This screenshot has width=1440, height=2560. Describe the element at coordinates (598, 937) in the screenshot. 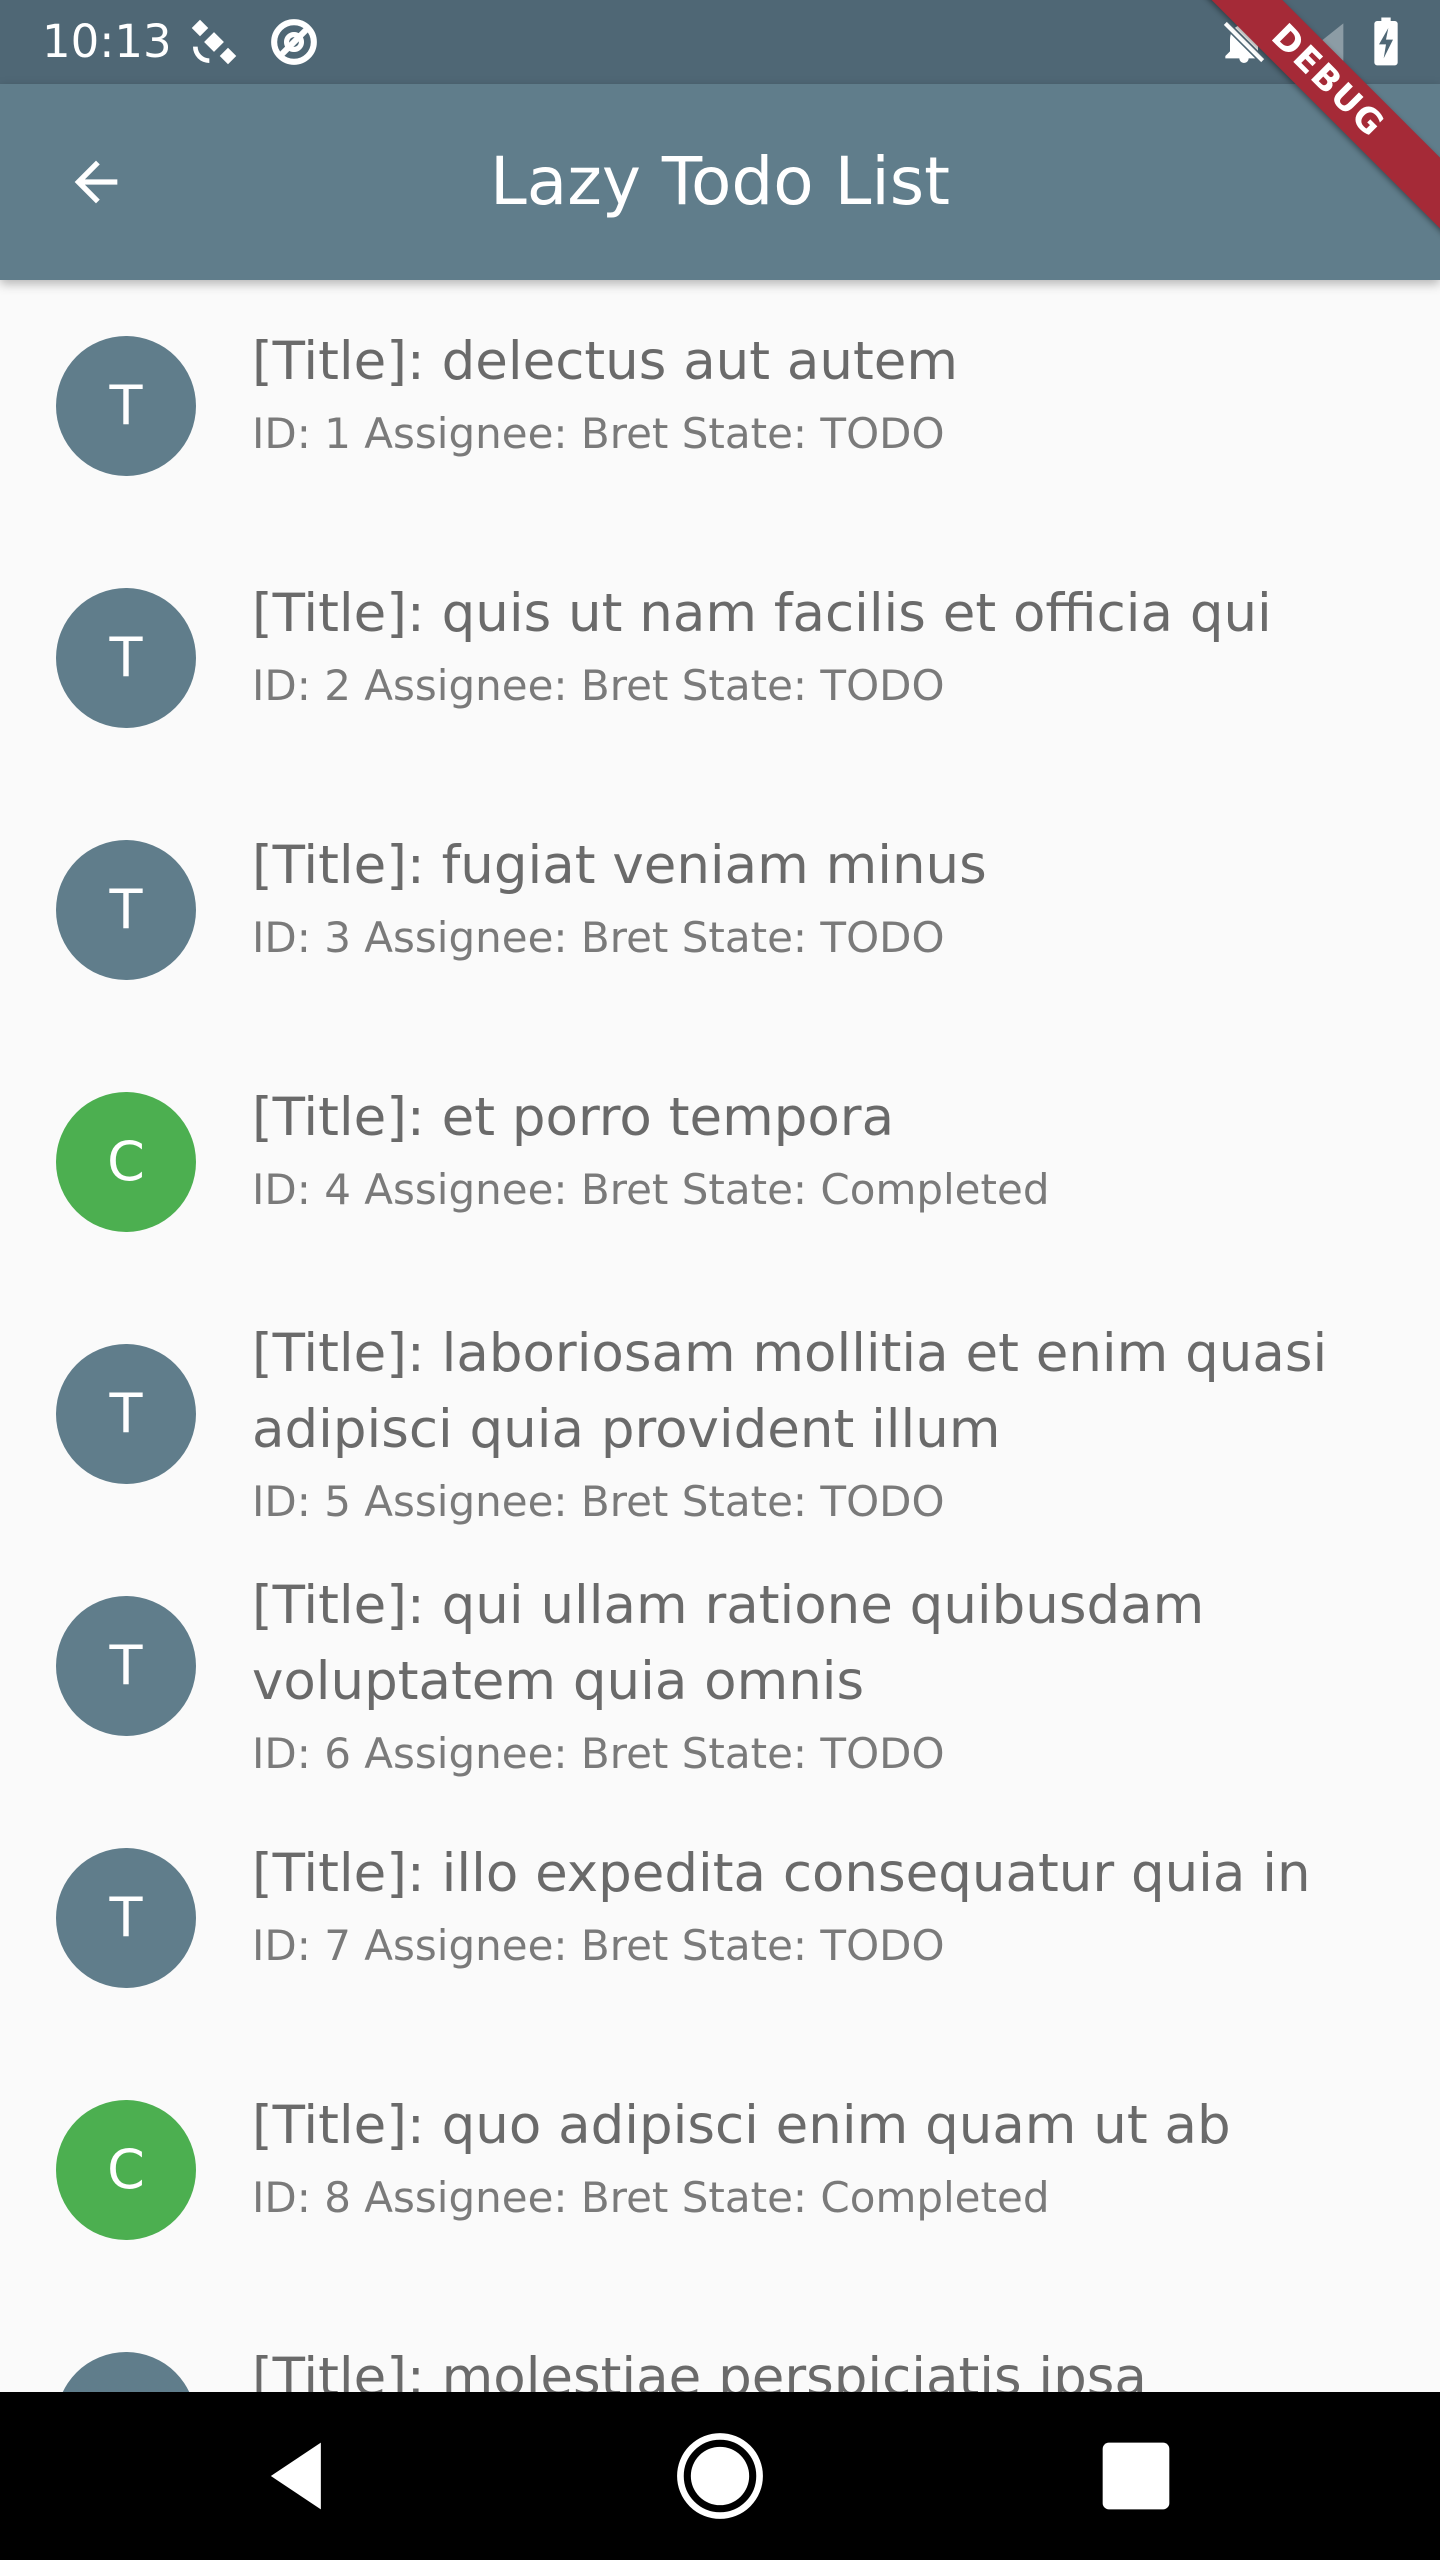

I see `todo-subtitle: ID: 3 Assignee: Bret State: TODO` at that location.